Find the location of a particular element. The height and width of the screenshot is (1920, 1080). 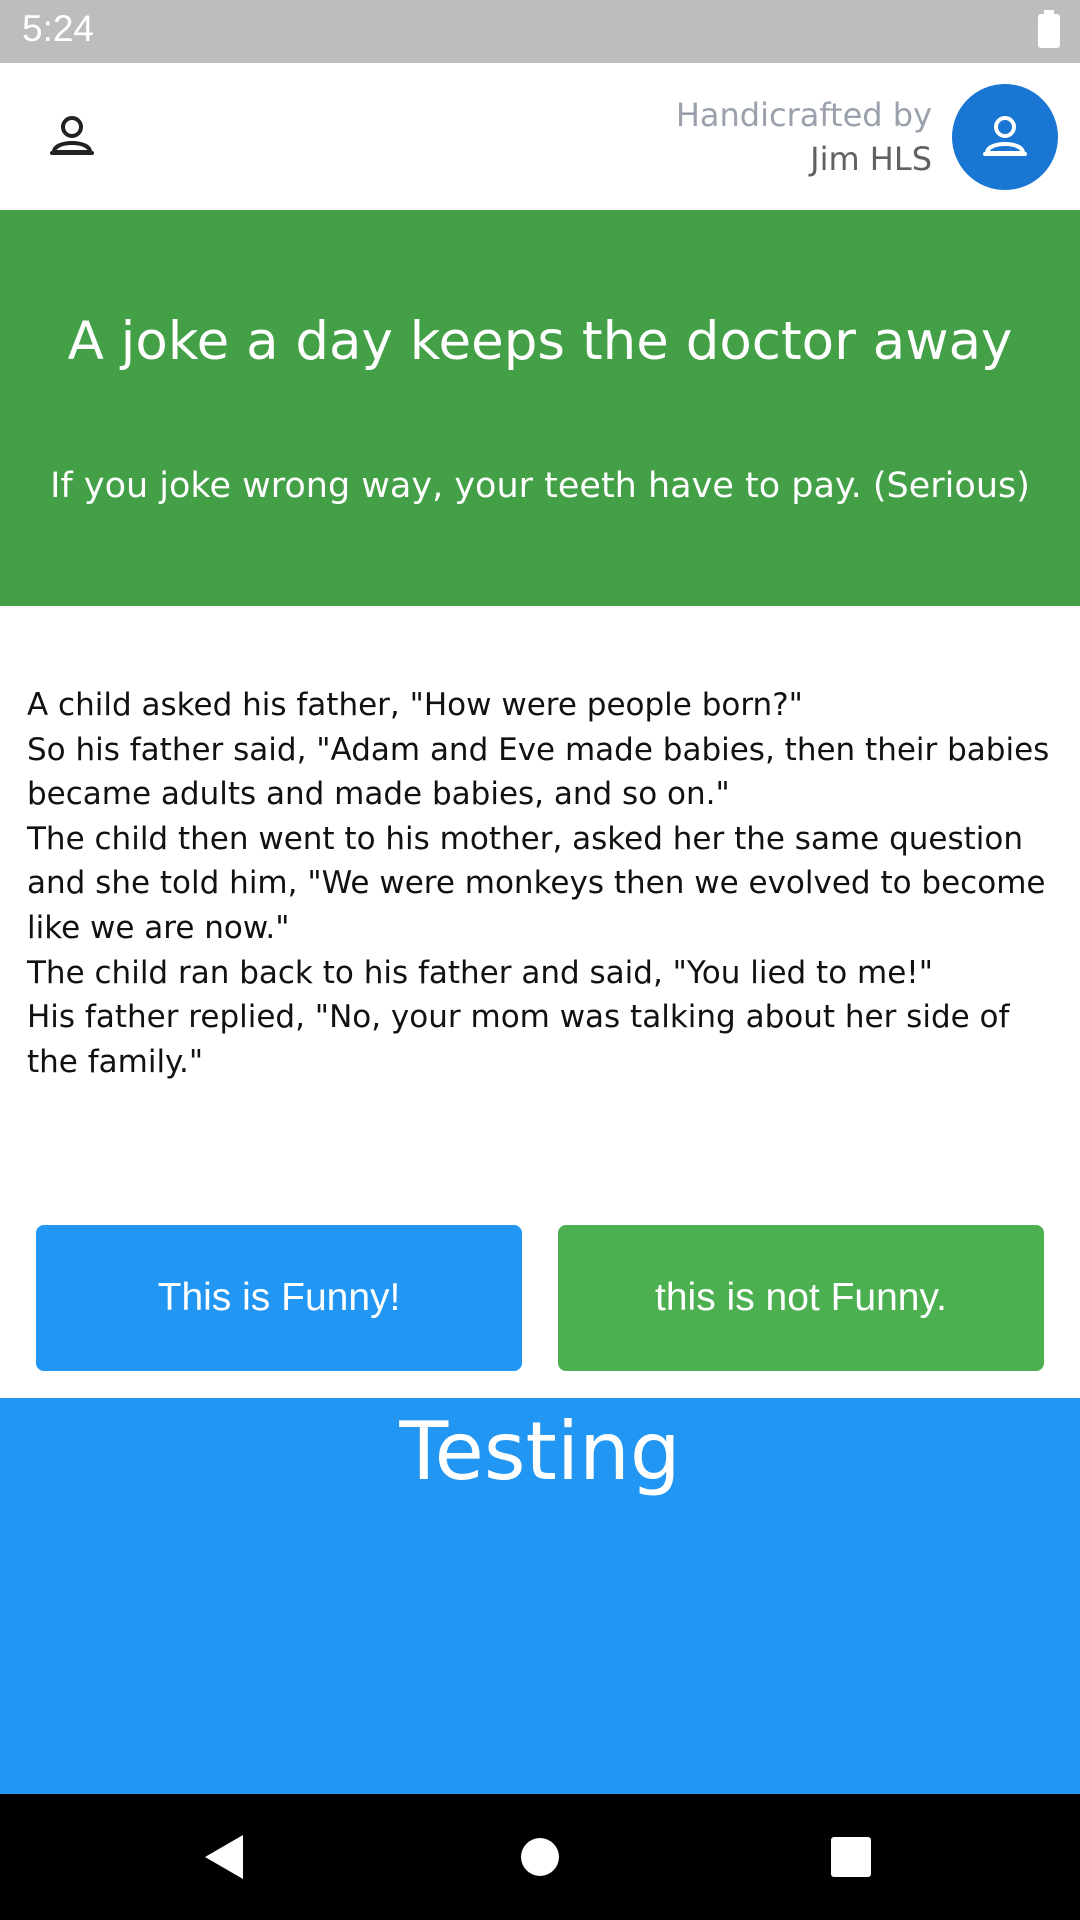

credit-label: Handicrafted by is located at coordinates (803, 115).